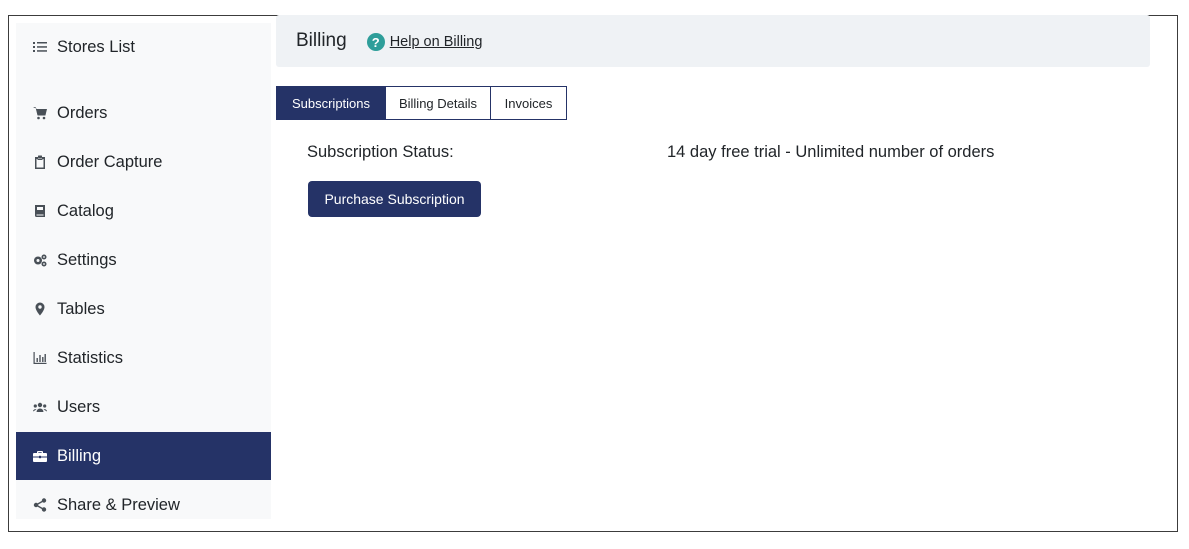 Image resolution: width=1189 pixels, height=549 pixels. I want to click on cogs-icon, so click(40, 260).